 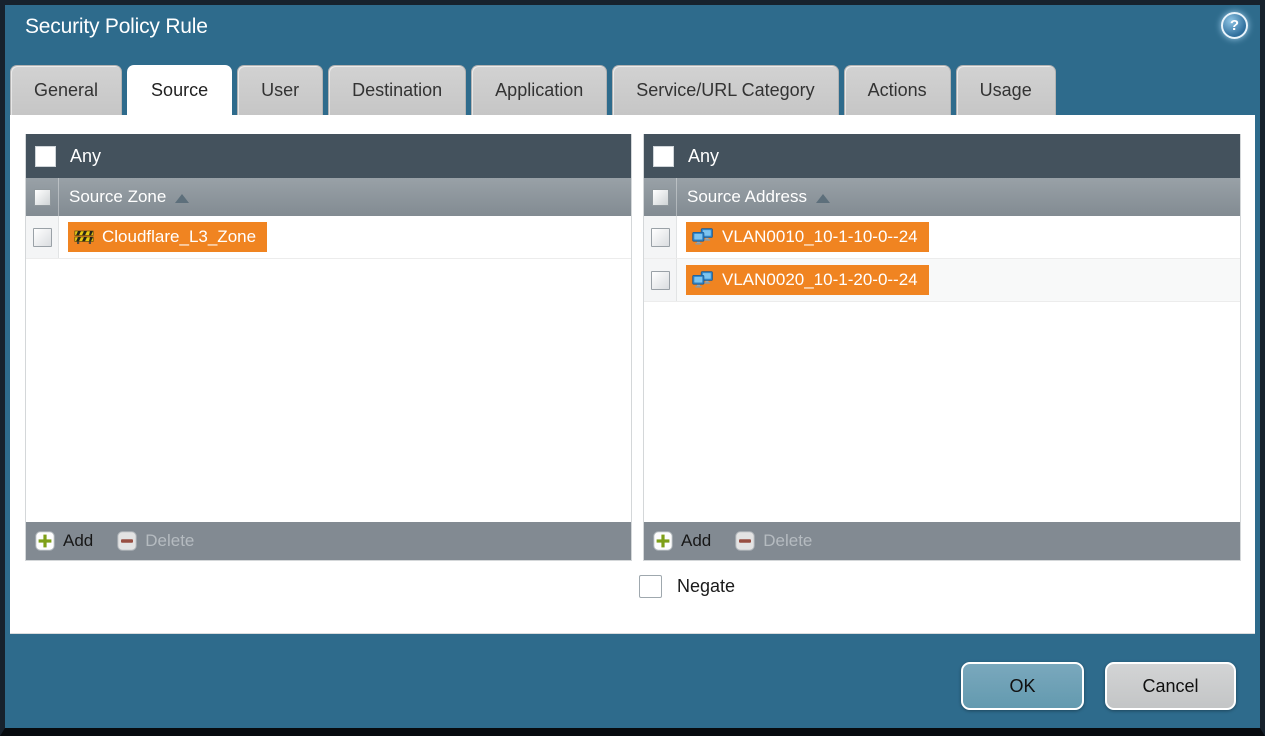 I want to click on negate-control: Negate, so click(x=687, y=586).